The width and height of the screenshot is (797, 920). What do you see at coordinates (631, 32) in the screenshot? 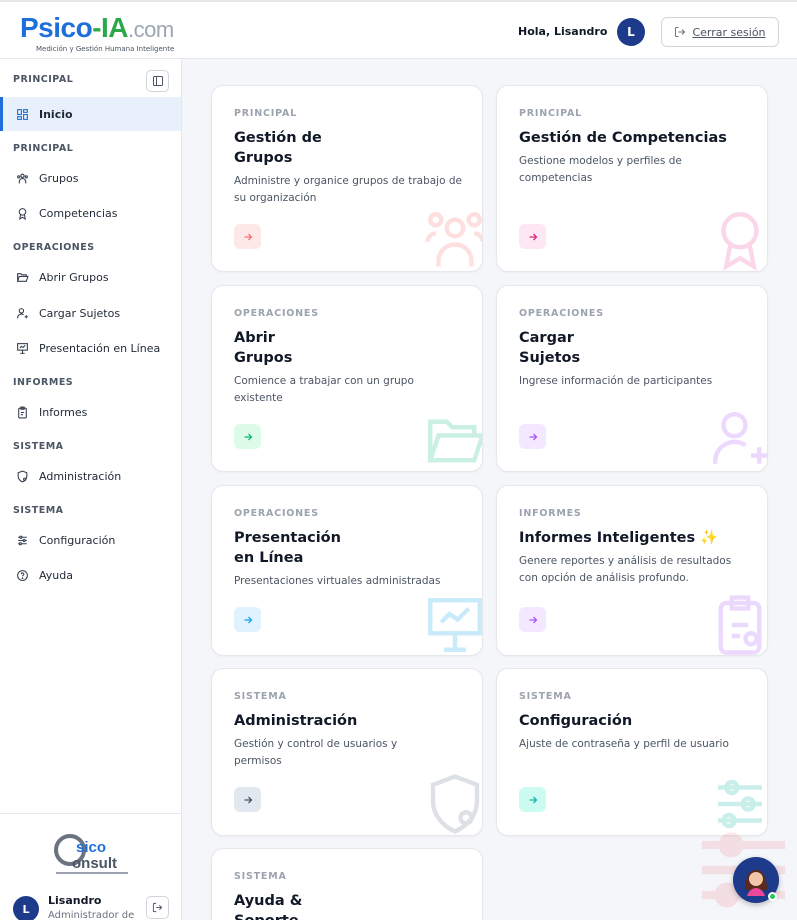
I see `user-avatar: L` at bounding box center [631, 32].